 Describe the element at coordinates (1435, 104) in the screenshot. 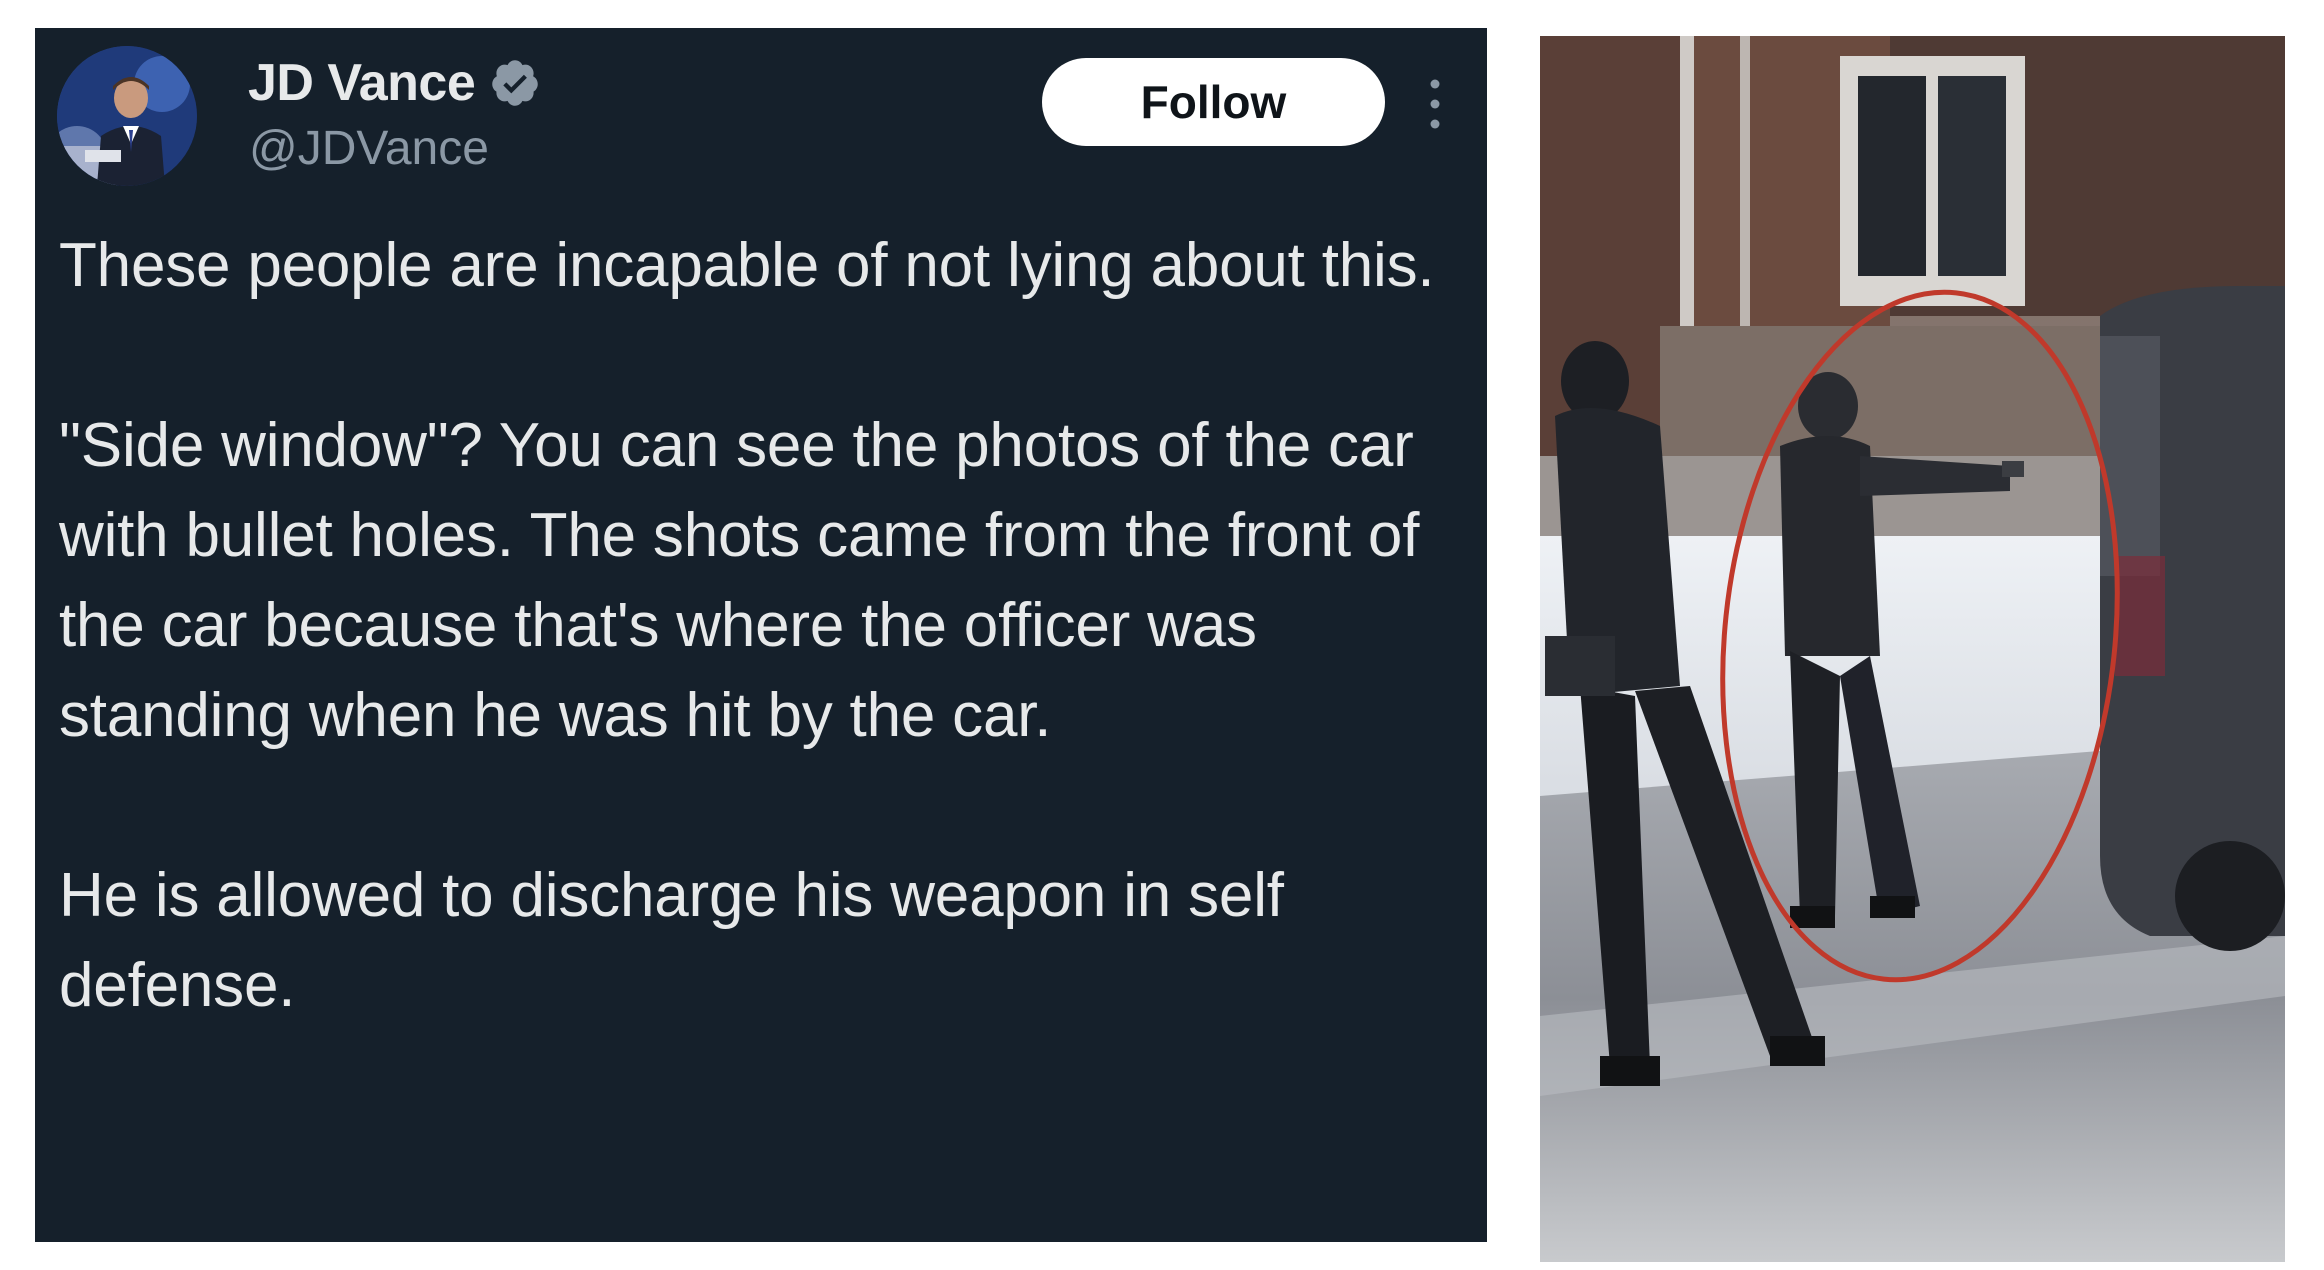

I see `more-vertical-icon` at that location.